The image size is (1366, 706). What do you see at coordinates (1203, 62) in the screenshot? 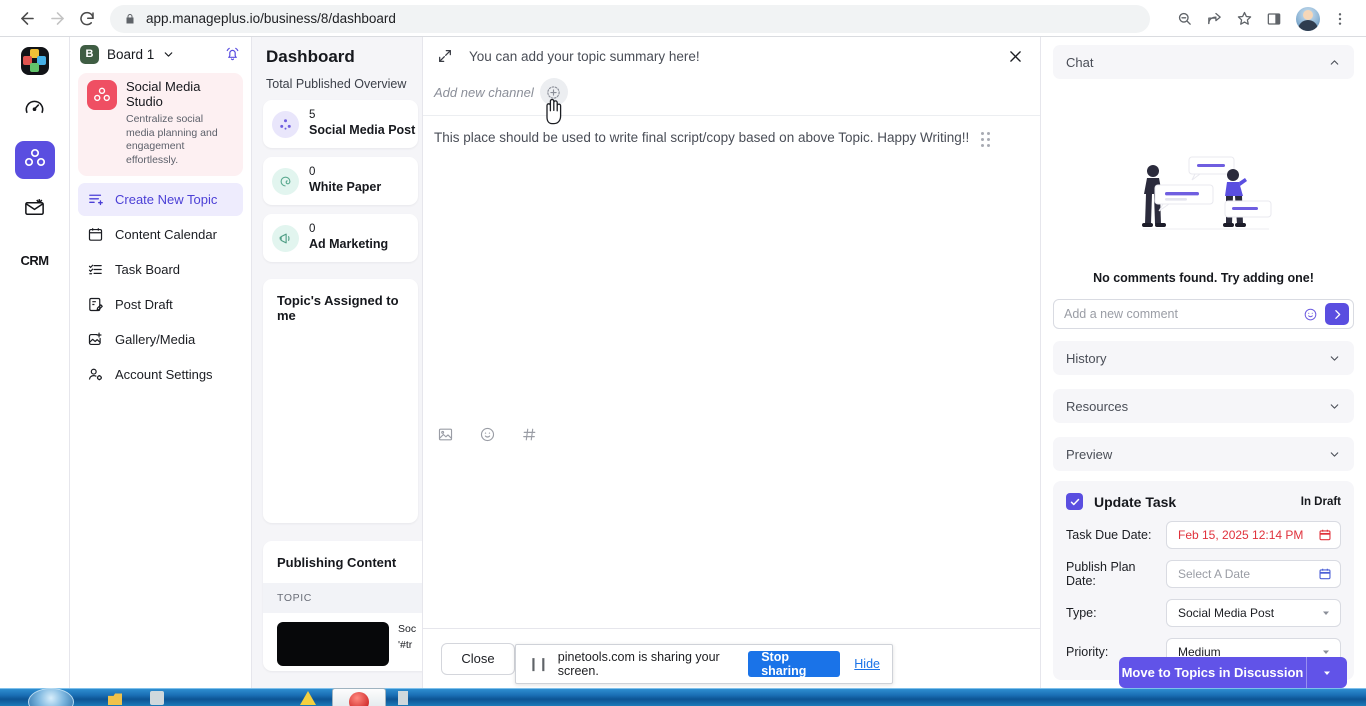
I see `chat-section-header: Chat` at bounding box center [1203, 62].